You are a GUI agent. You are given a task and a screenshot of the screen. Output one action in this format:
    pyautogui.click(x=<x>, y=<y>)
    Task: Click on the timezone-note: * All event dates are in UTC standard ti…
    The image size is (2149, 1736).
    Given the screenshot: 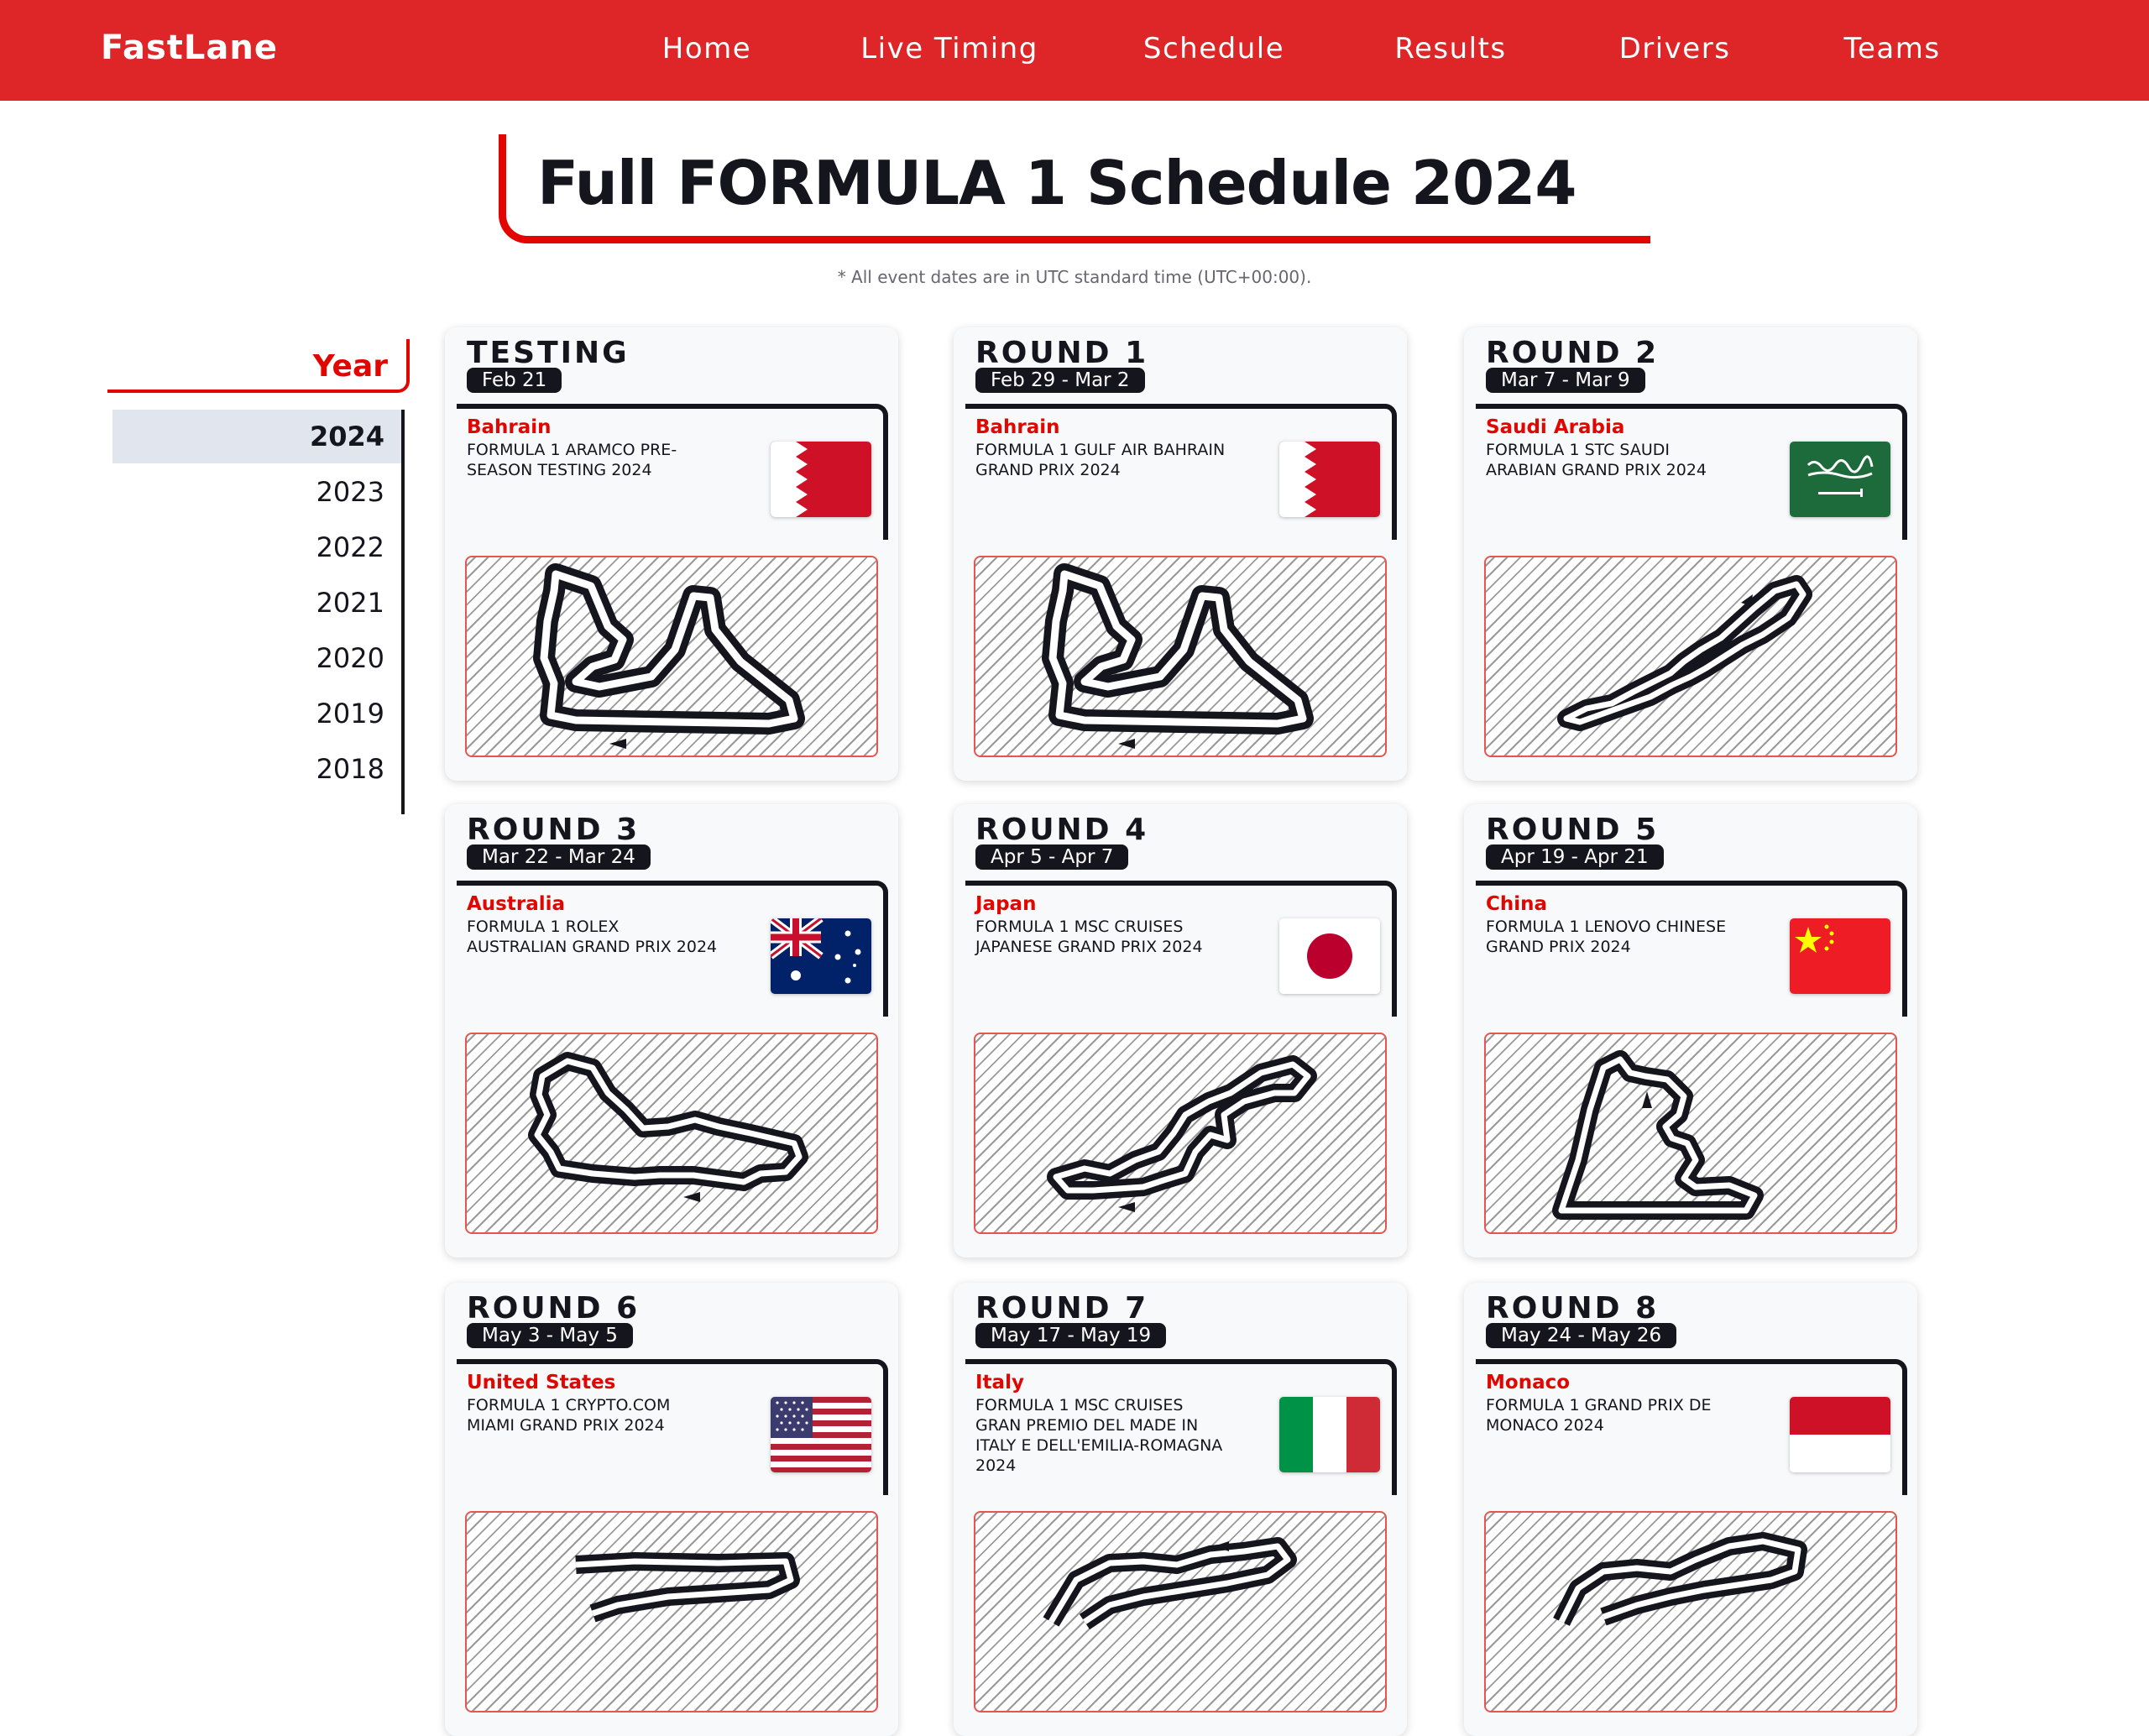 What is the action you would take?
    pyautogui.click(x=1074, y=277)
    